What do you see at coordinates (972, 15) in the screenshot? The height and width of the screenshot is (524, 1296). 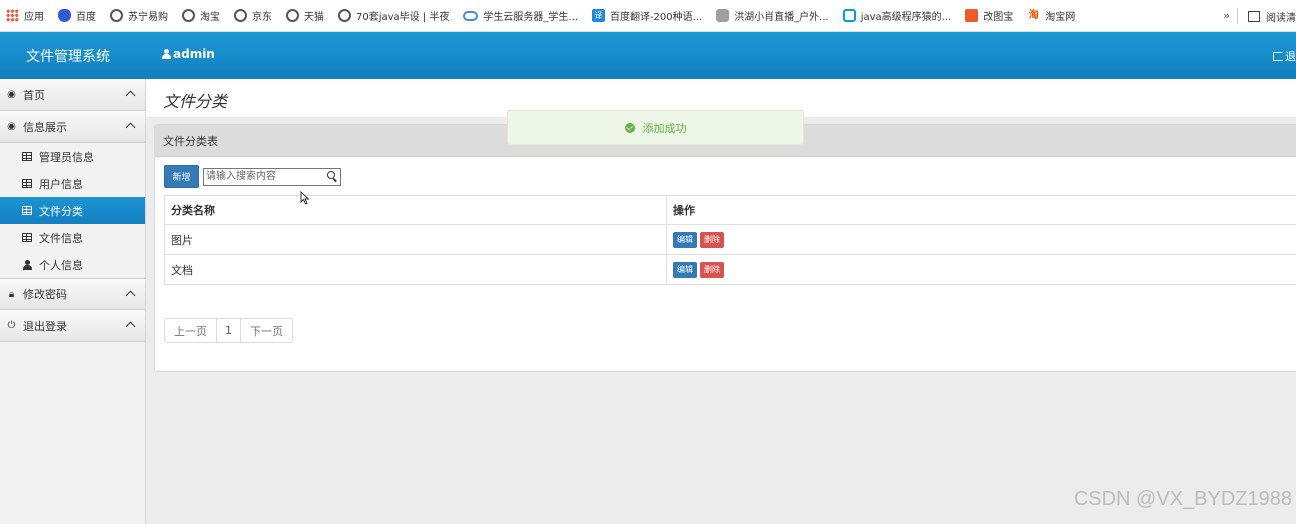 I see `gaitubao-icon` at bounding box center [972, 15].